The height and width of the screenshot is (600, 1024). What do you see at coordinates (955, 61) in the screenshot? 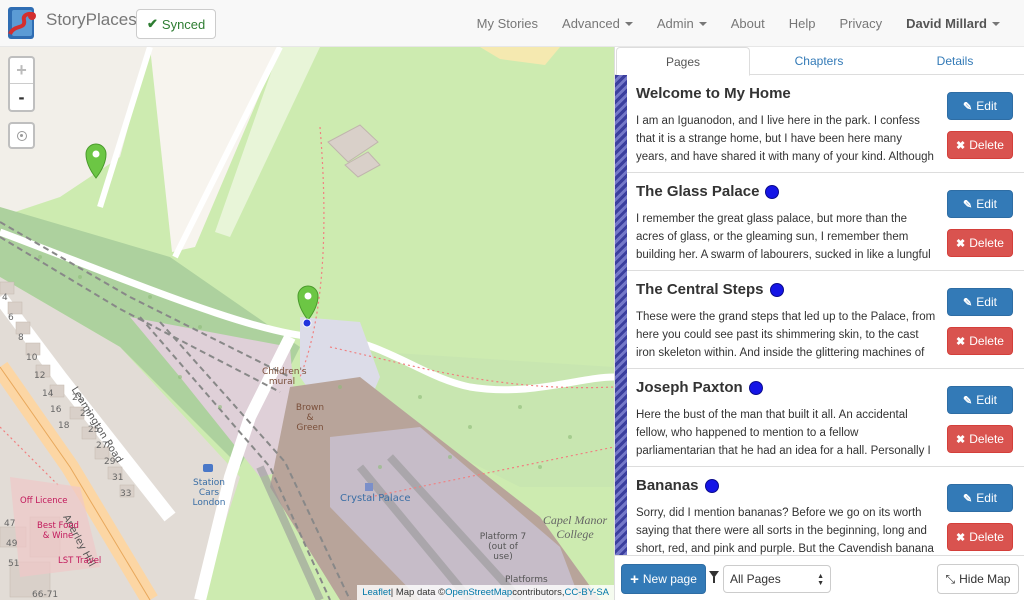
I see `tab-details: Details` at bounding box center [955, 61].